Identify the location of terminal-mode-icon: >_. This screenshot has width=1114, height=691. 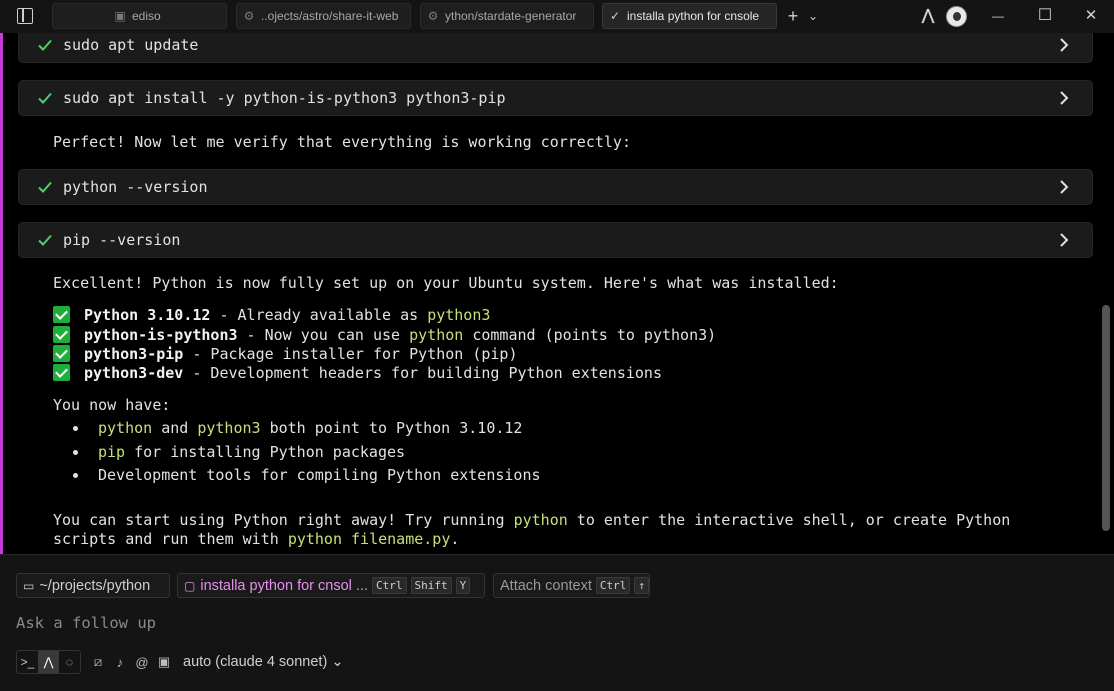
(27, 662).